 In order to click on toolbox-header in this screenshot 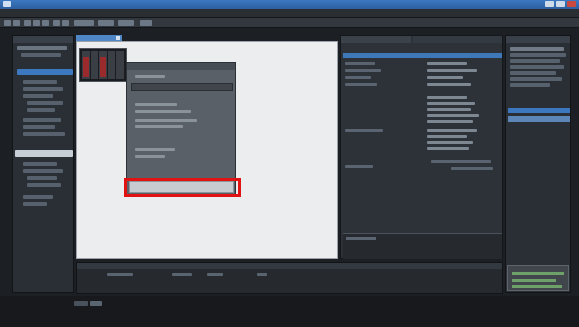, I will do `click(538, 39)`.